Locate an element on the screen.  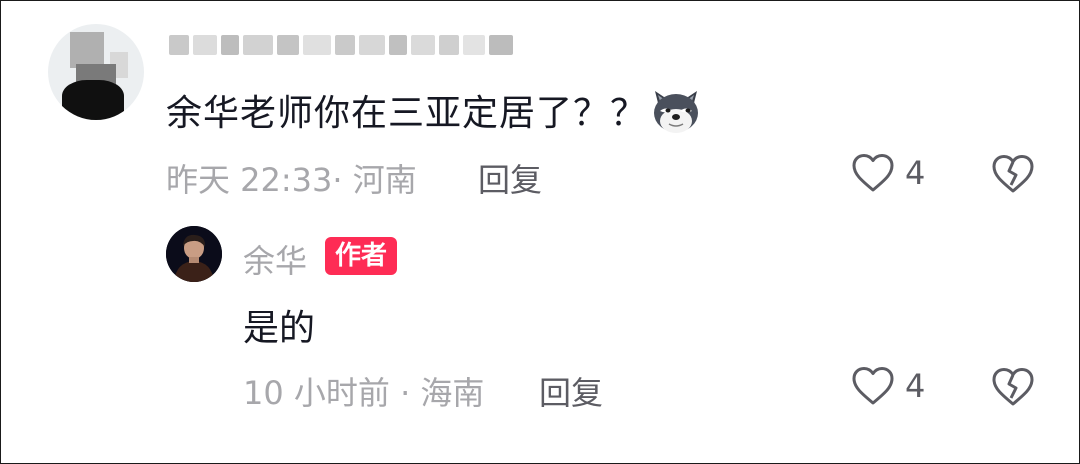
comment-reply-button: 回复 is located at coordinates (510, 178).